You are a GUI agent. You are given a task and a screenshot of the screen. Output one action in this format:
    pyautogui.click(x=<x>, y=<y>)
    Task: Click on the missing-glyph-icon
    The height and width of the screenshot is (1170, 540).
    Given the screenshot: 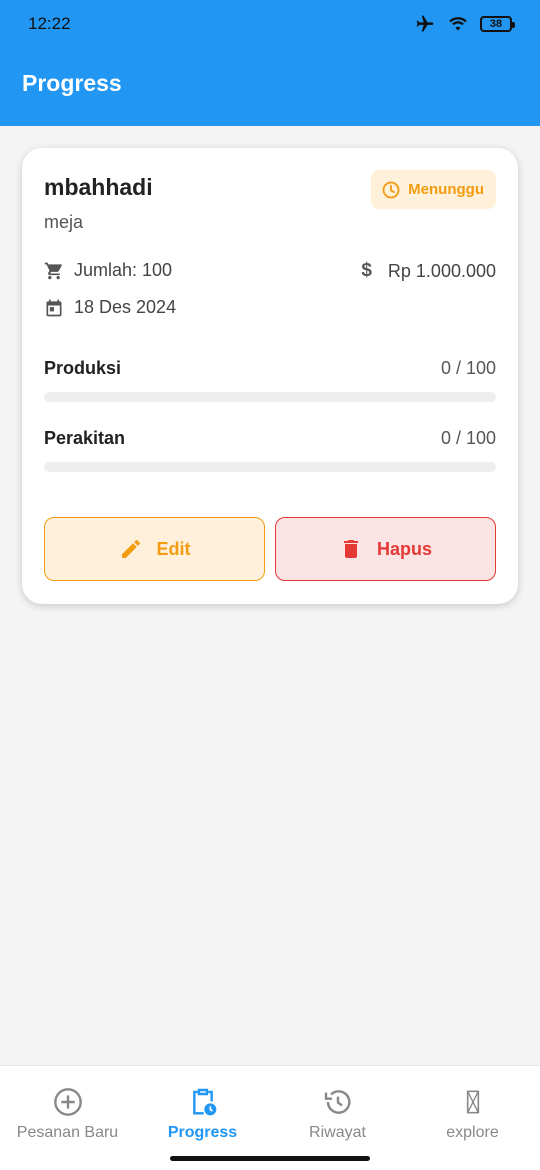 What is the action you would take?
    pyautogui.click(x=472, y=1102)
    